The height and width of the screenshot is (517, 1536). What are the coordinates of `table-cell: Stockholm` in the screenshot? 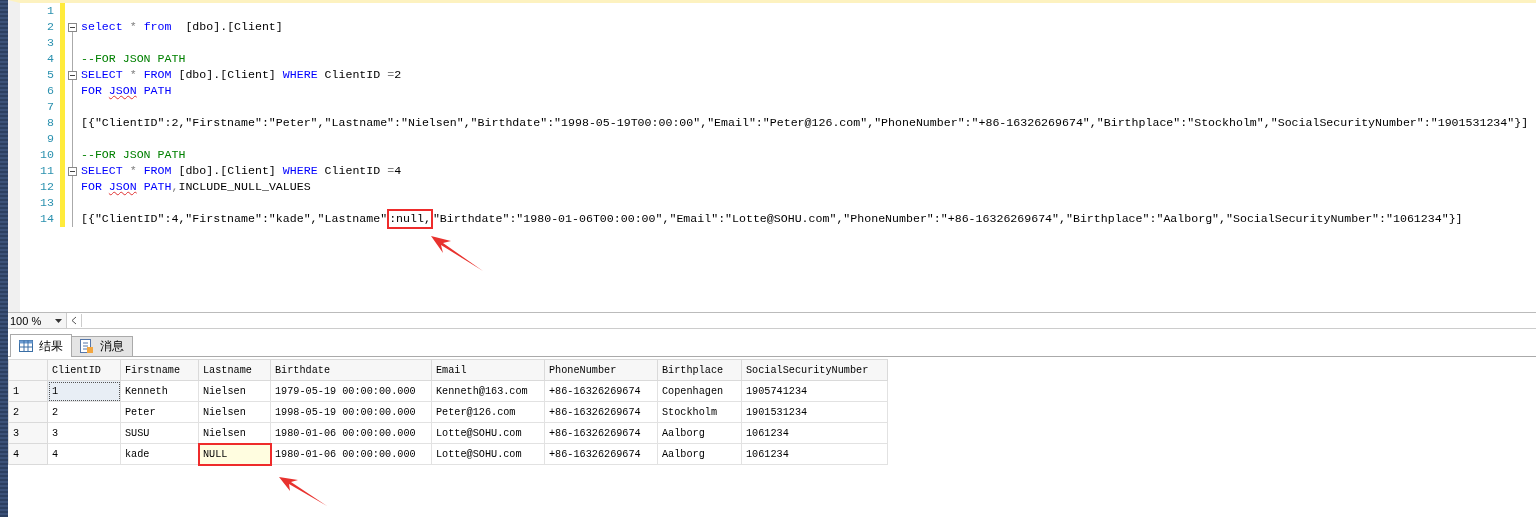 It's located at (699, 412).